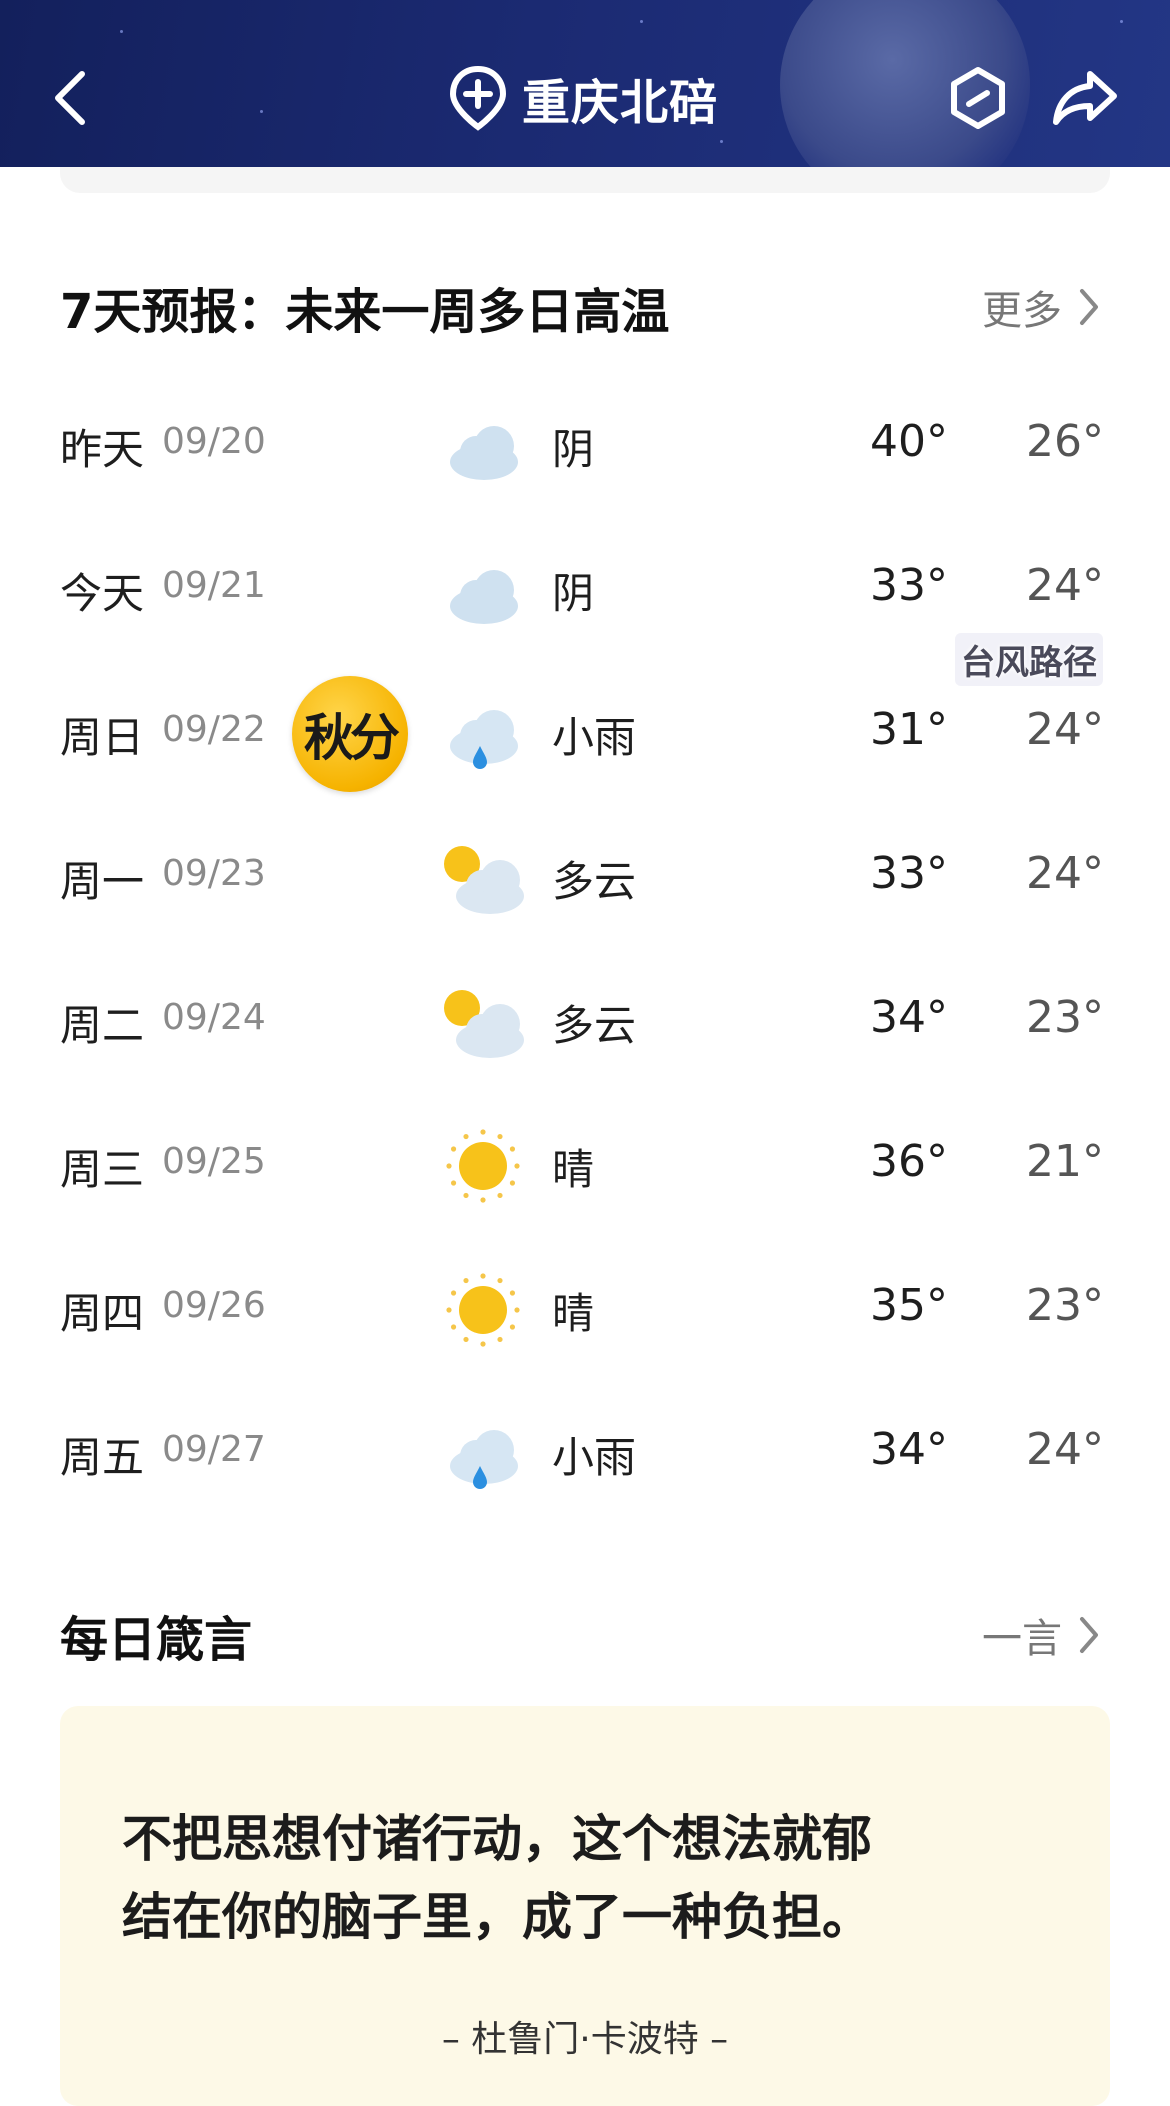  Describe the element at coordinates (585, 2039) in the screenshot. I see `quote-author: – 杜鲁门·卡波特 –` at that location.